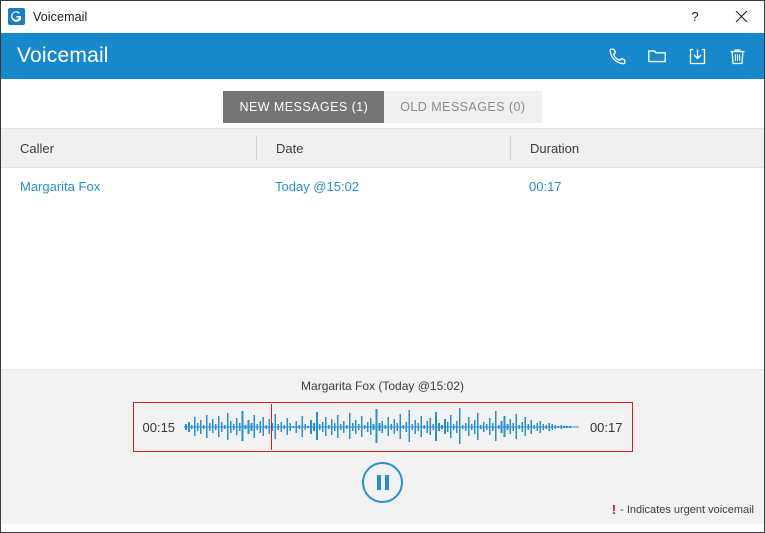 Image resolution: width=765 pixels, height=533 pixels. I want to click on folder-icon, so click(657, 56).